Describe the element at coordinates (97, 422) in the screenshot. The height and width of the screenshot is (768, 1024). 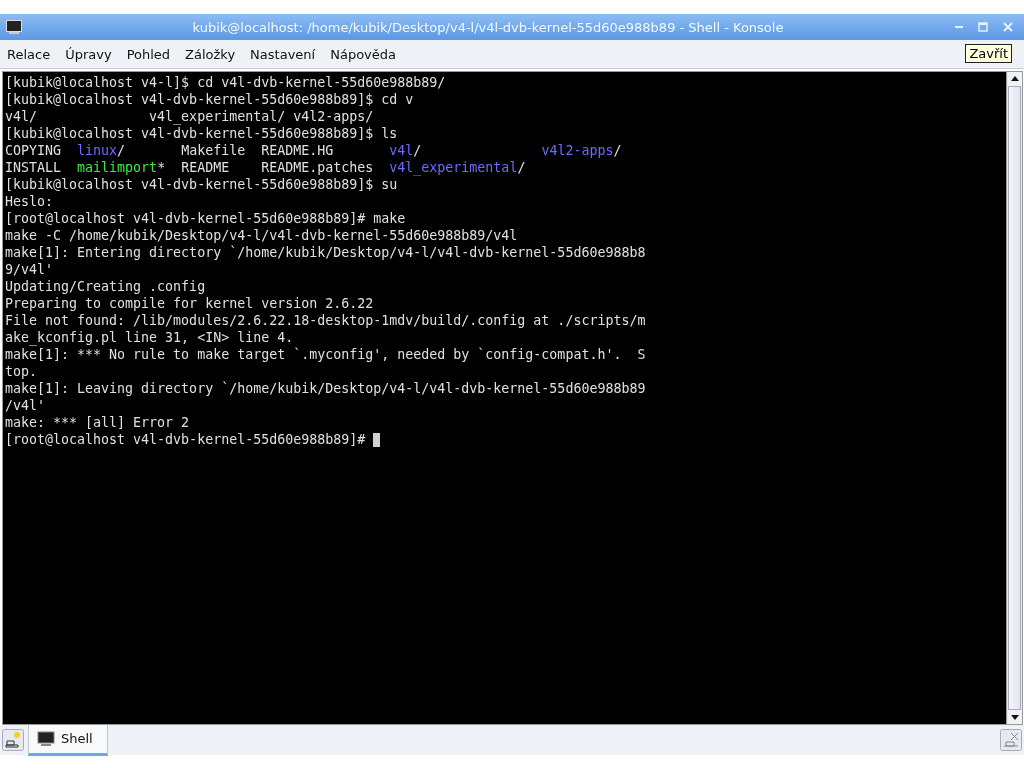
I see `terminal-line: make: *** [all] Error 2` at that location.